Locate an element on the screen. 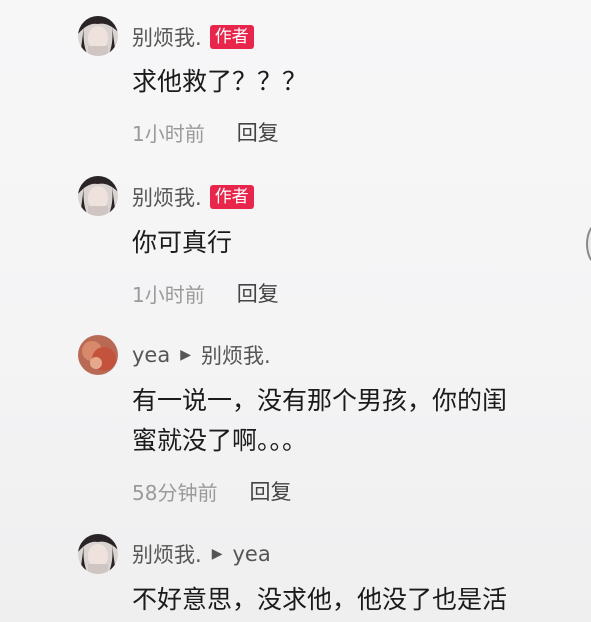 This screenshot has width=591, height=622. comment-header: 别烦我. ▶ yea is located at coordinates (201, 554).